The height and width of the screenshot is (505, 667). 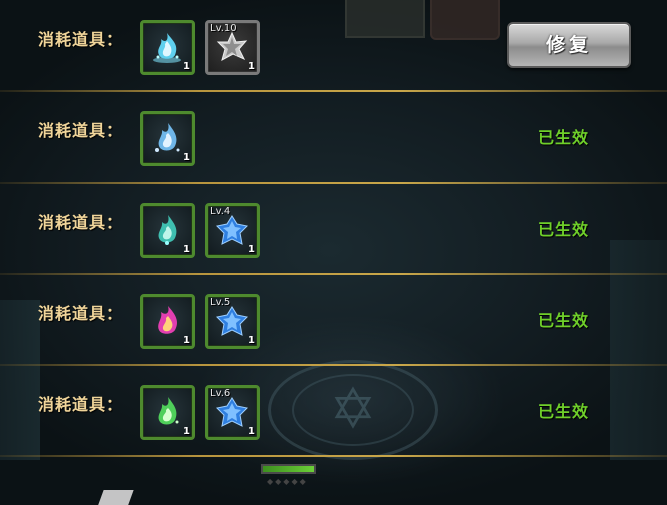 I want to click on teal-spirit-flame-icon, so click(x=167, y=230).